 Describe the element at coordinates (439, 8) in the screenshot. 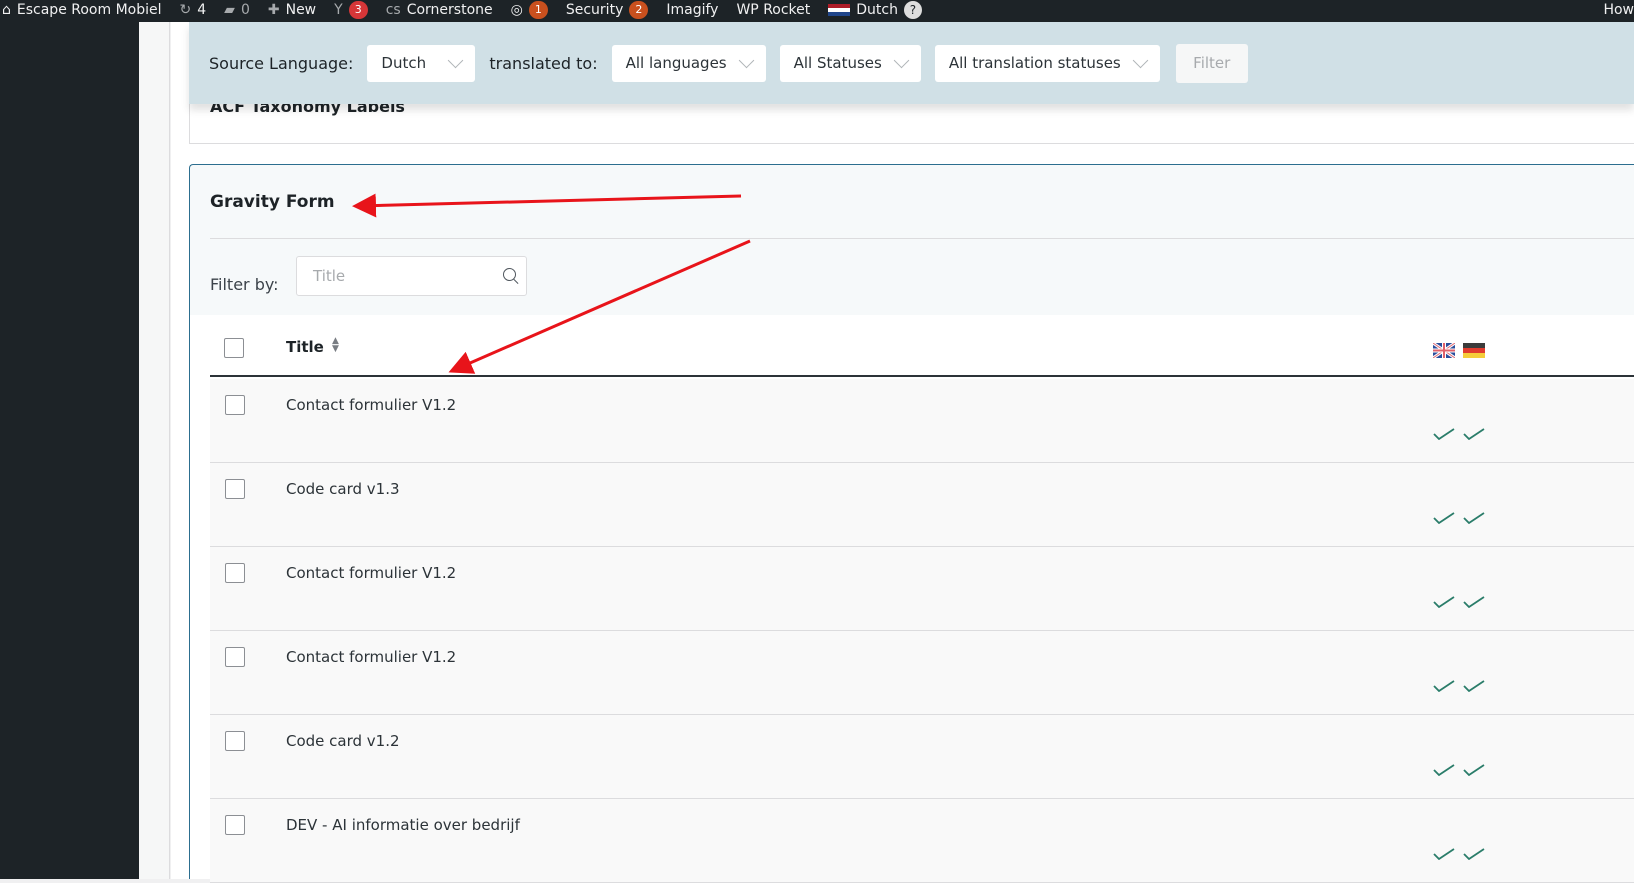

I see `cornerstone-link: cs Cornerstone` at that location.